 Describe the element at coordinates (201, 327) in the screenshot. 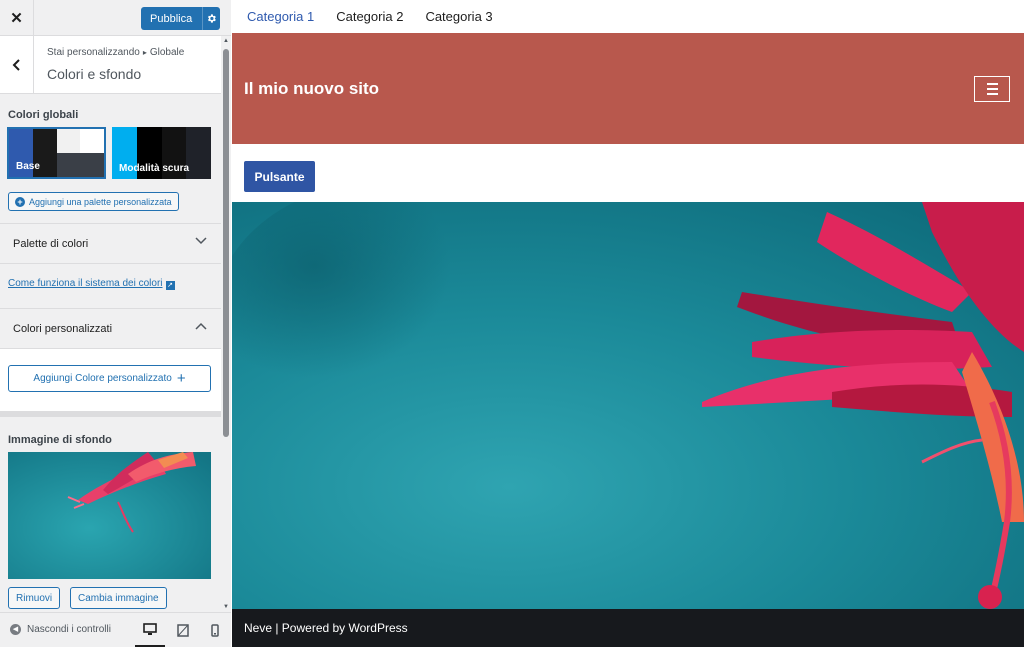

I see `chevron-up-icon` at that location.